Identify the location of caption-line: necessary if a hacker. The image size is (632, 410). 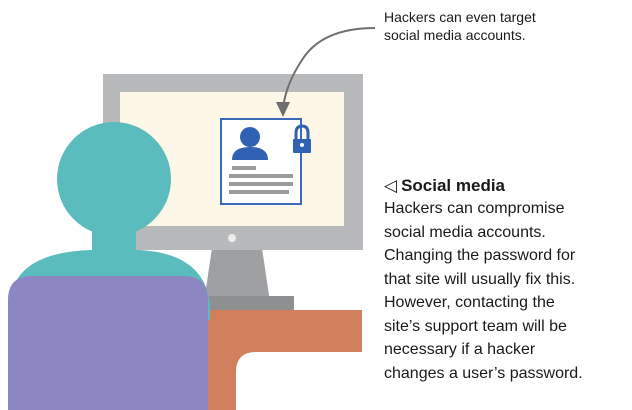
(460, 349).